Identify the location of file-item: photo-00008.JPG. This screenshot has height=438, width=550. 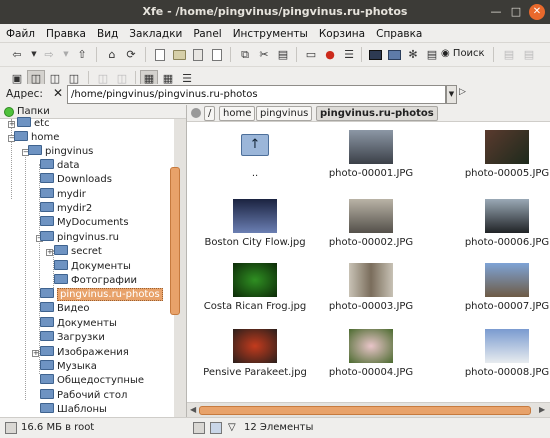
(498, 355).